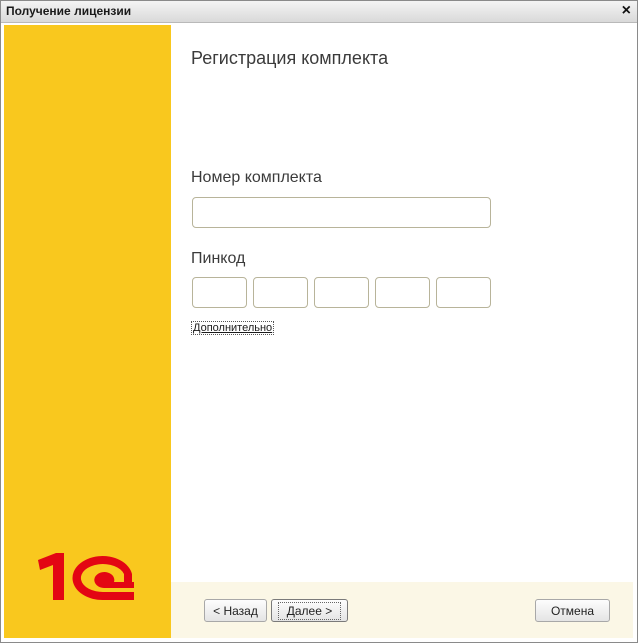  I want to click on next-button: Далее >, so click(309, 610).